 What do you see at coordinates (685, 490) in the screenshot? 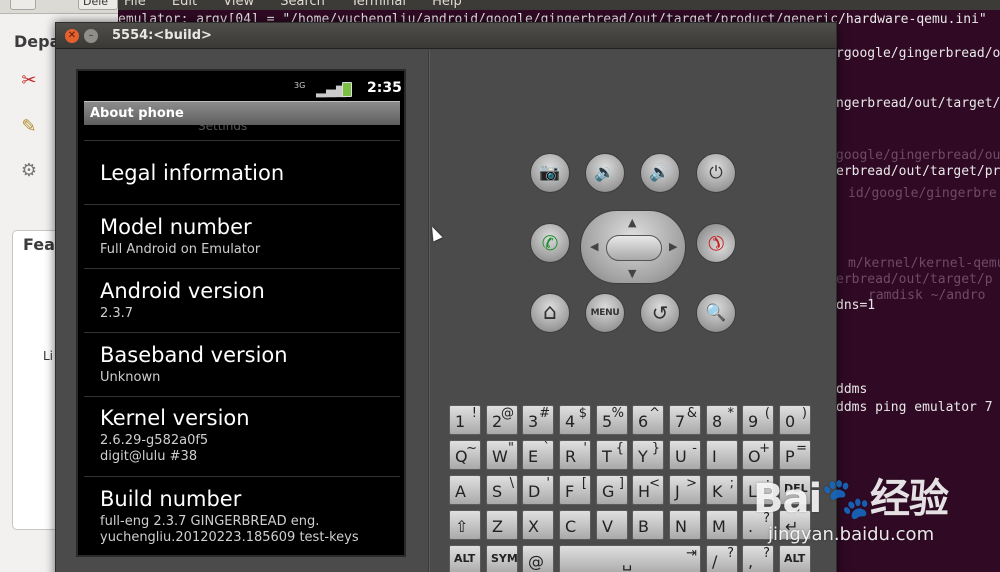
I see `key: J >` at bounding box center [685, 490].